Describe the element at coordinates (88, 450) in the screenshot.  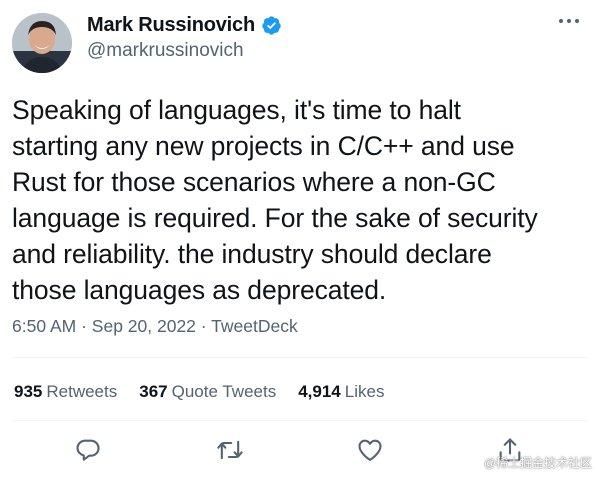
I see `reply-icon` at that location.